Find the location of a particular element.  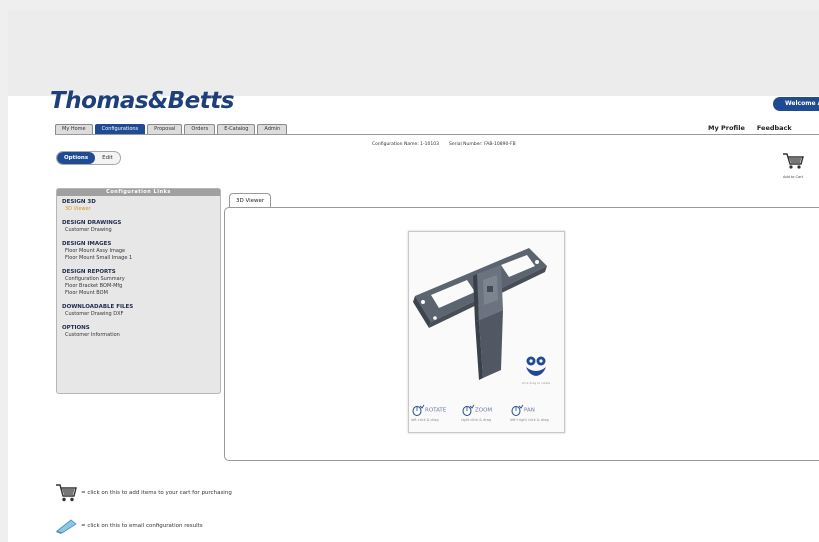

section-title: DESIGN IMAGES is located at coordinates (87, 244).